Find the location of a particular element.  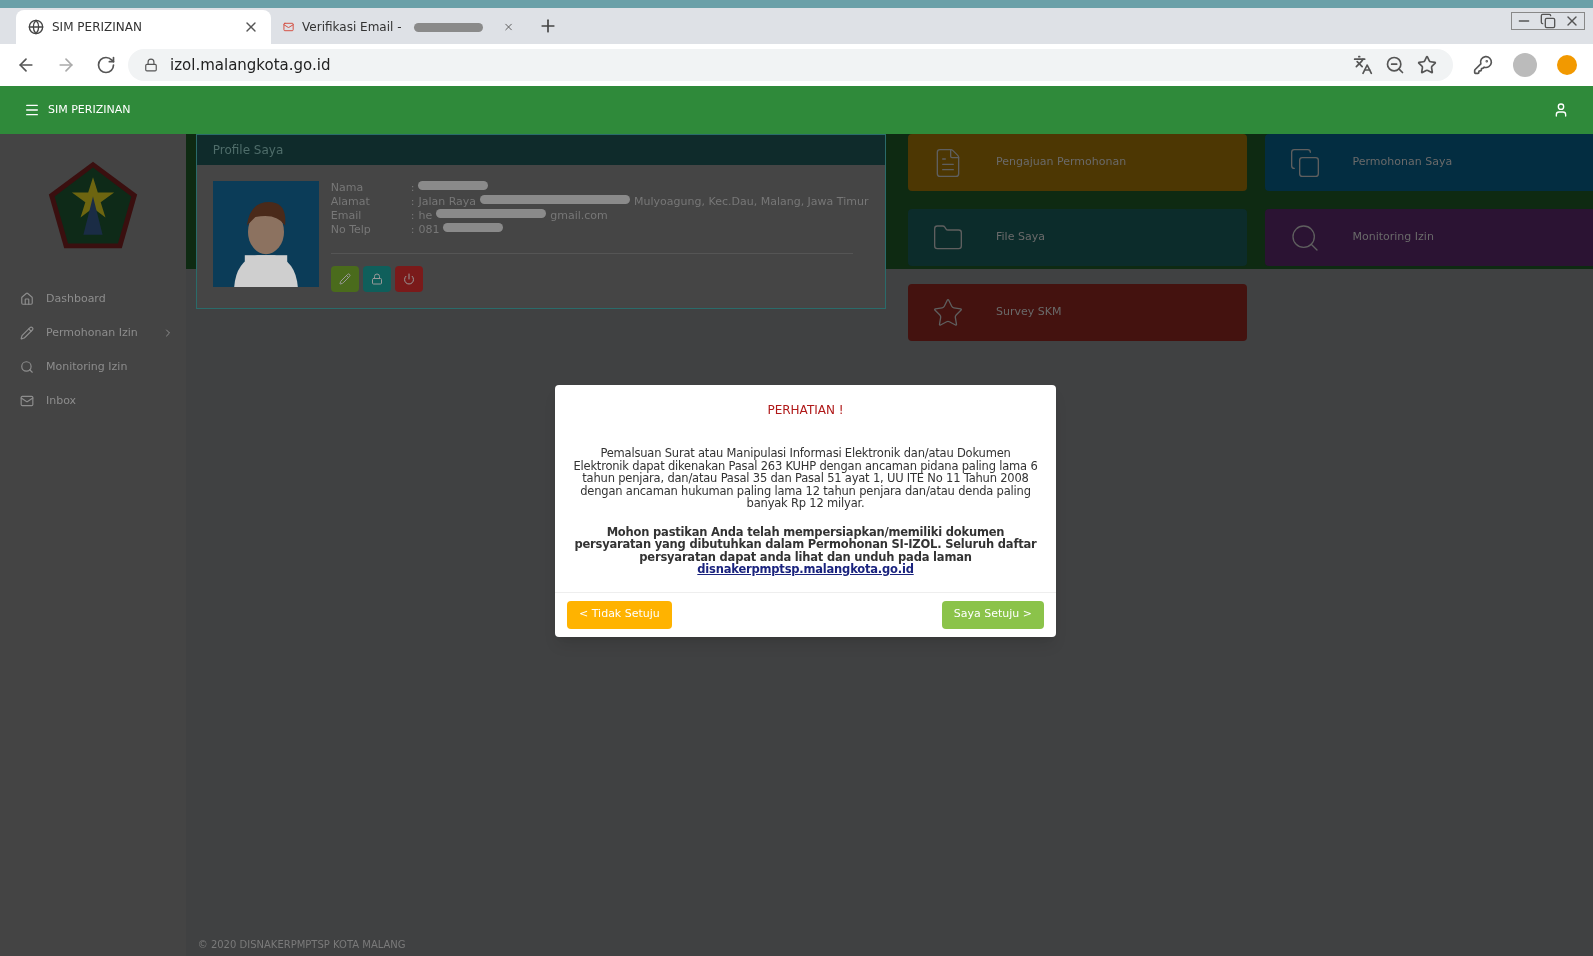

sidebar-item: Inbox is located at coordinates (93, 401).